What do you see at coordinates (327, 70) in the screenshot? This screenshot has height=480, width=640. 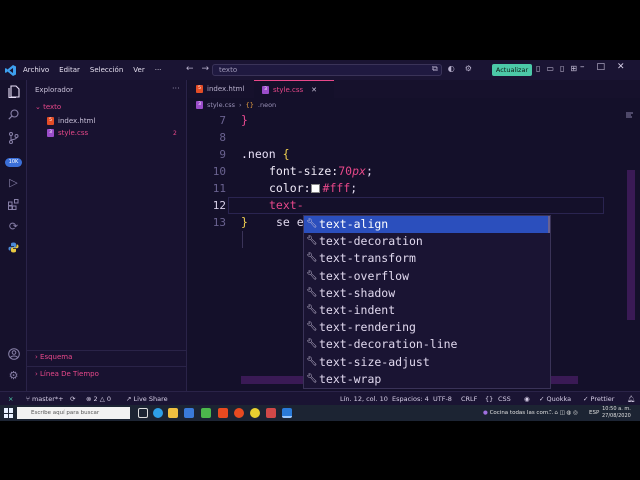 I see `command-center-search: texto` at bounding box center [327, 70].